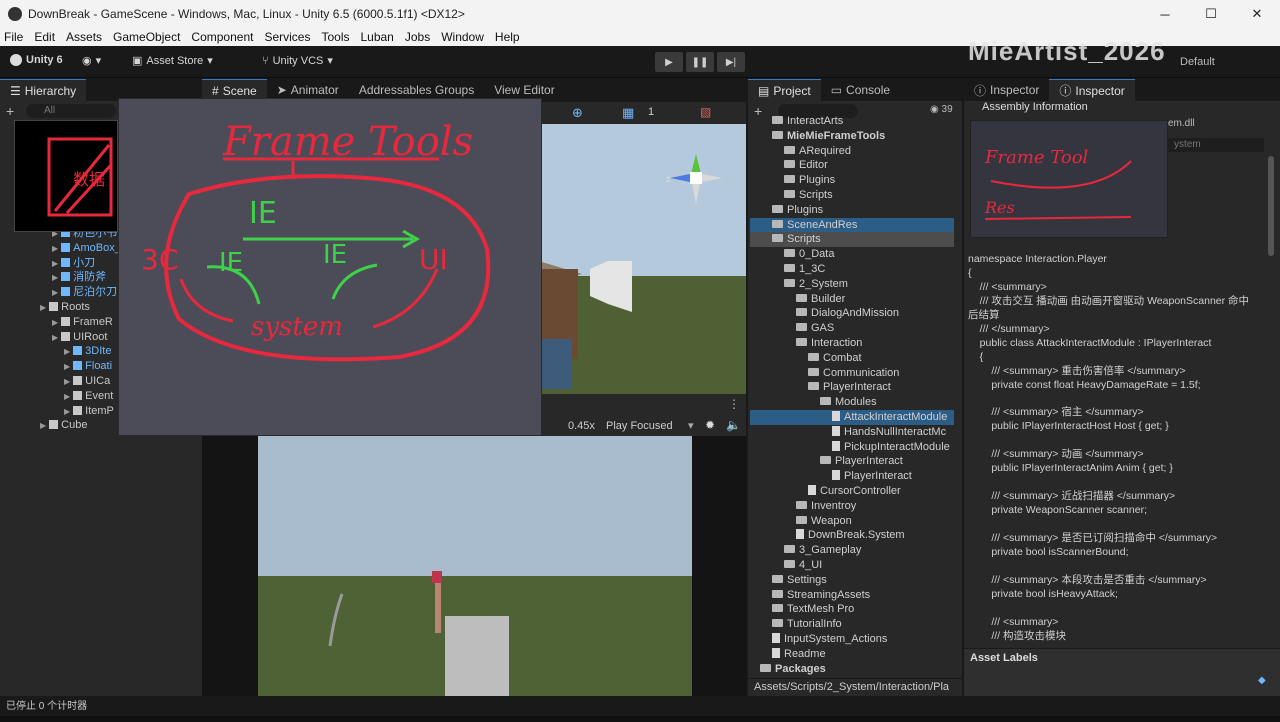  What do you see at coordinates (852, 151) in the screenshot?
I see `project-folder: ARequired` at bounding box center [852, 151].